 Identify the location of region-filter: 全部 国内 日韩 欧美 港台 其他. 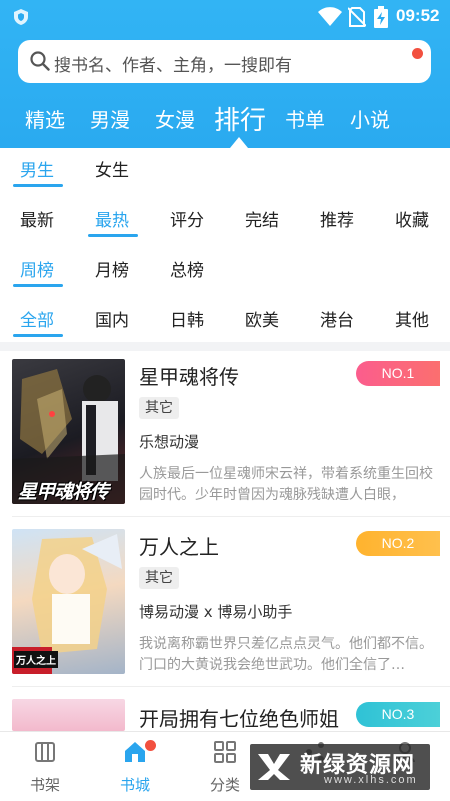
(225, 318).